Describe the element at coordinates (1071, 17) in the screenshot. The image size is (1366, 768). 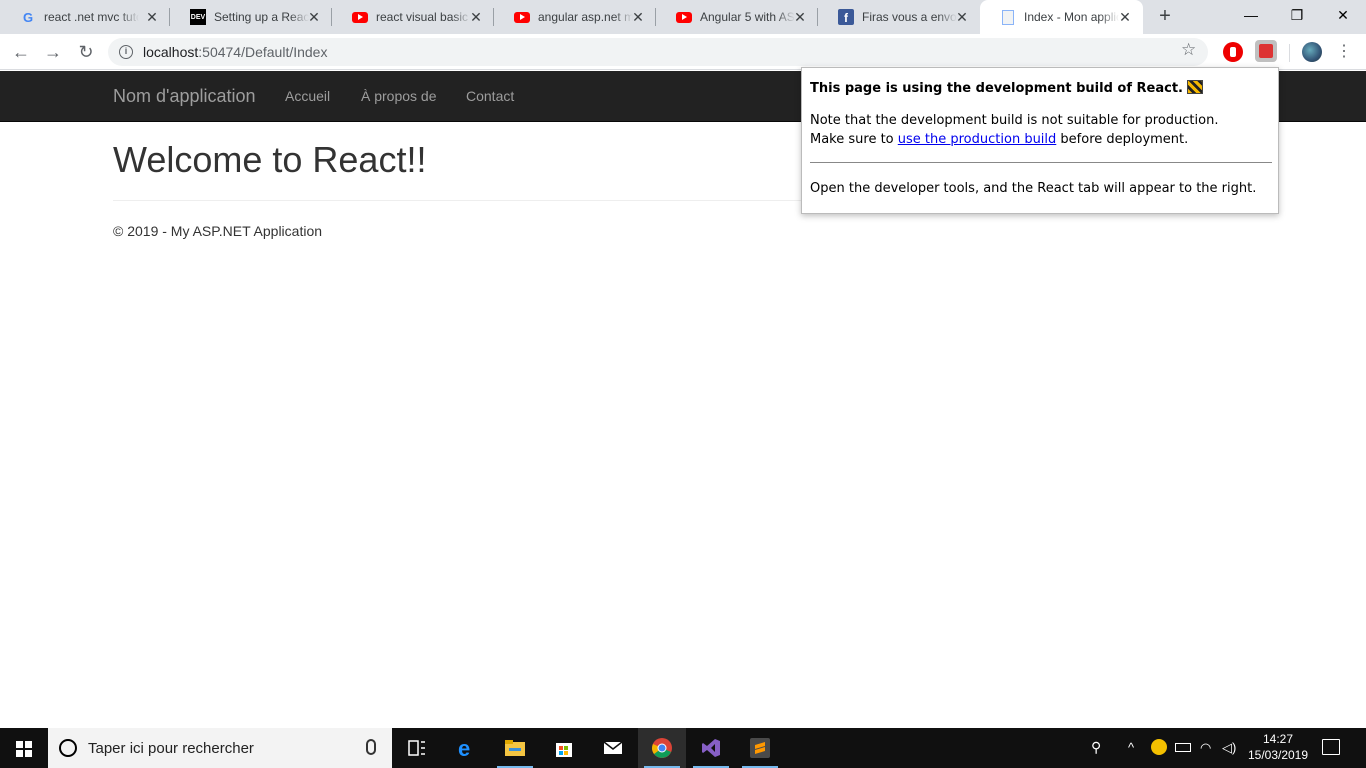
I see `tab-title: Index - Mon application` at that location.